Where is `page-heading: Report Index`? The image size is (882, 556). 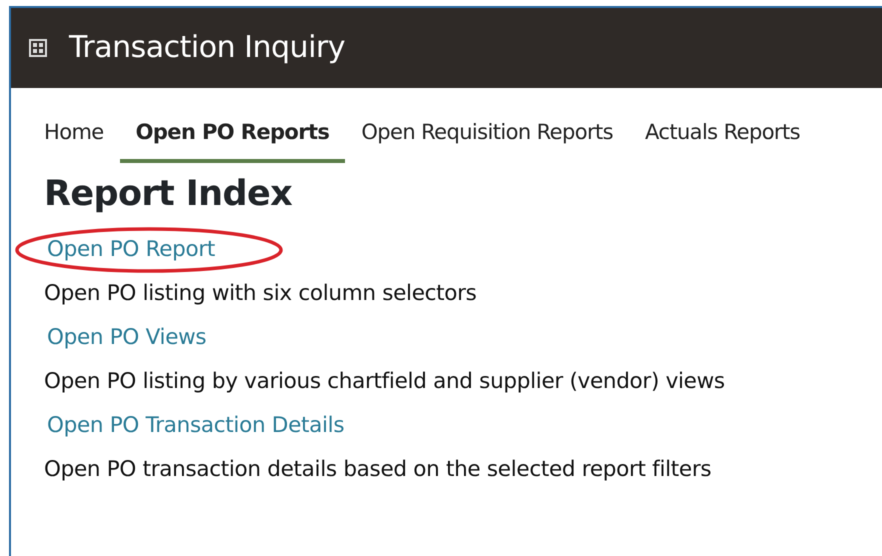 page-heading: Report Index is located at coordinates (169, 194).